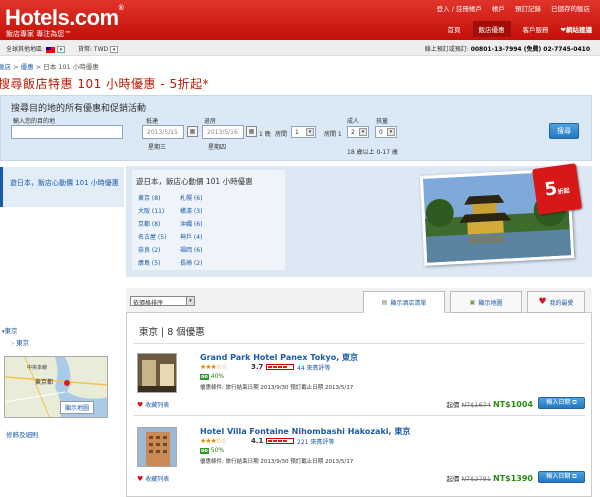 This screenshot has height=497, width=600. Describe the element at coordinates (152, 236) in the screenshot. I see `city-link: 名古屋 (5)` at that location.